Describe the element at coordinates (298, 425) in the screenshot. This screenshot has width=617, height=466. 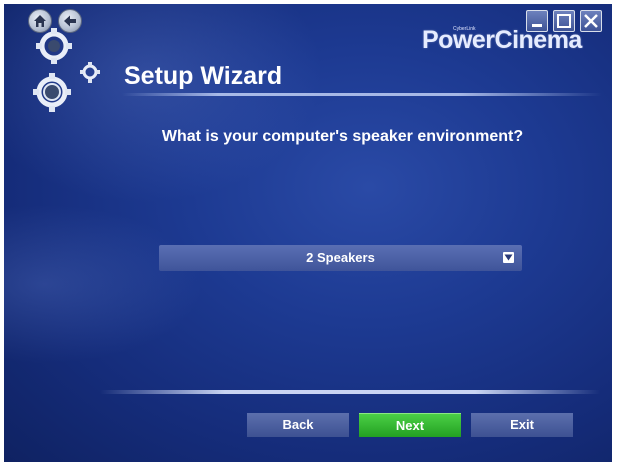
I see `back-button: Back` at that location.